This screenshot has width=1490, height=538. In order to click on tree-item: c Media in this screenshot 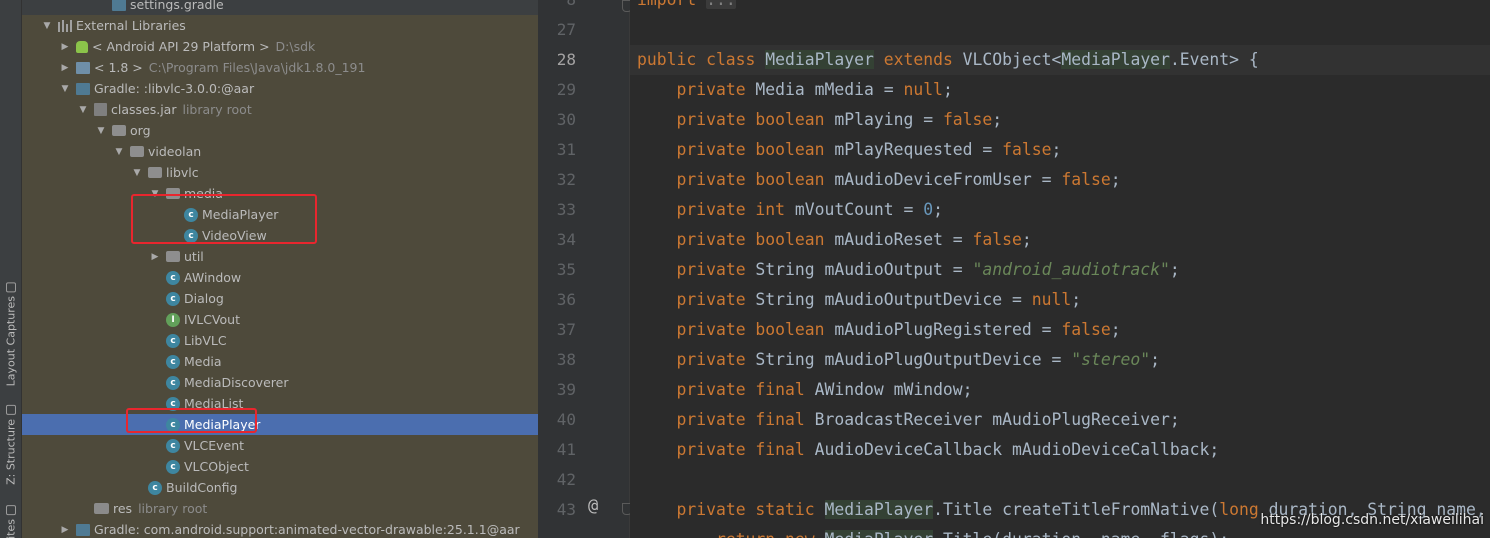, I will do `click(280, 361)`.